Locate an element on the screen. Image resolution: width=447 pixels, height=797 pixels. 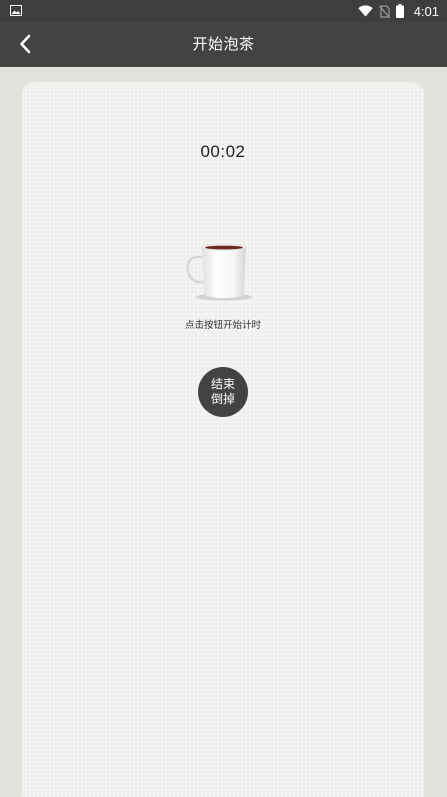
end-button-line2: 倒掉 is located at coordinates (222, 399).